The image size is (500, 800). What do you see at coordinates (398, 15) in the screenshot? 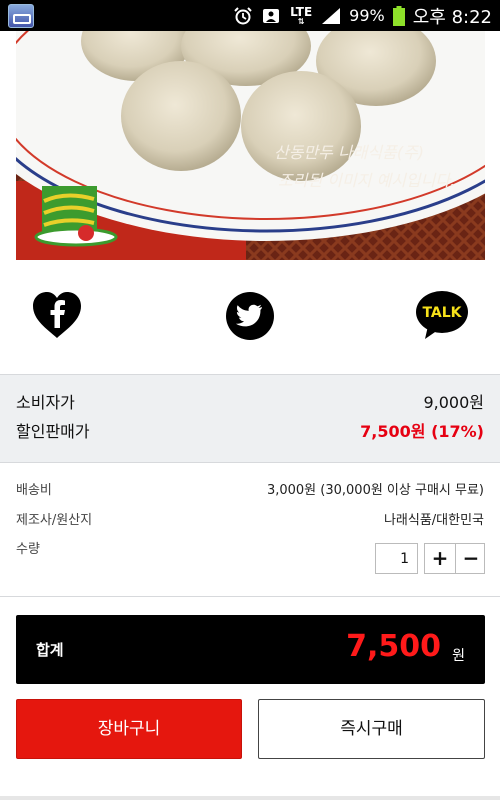
I see `battery-icon` at bounding box center [398, 15].